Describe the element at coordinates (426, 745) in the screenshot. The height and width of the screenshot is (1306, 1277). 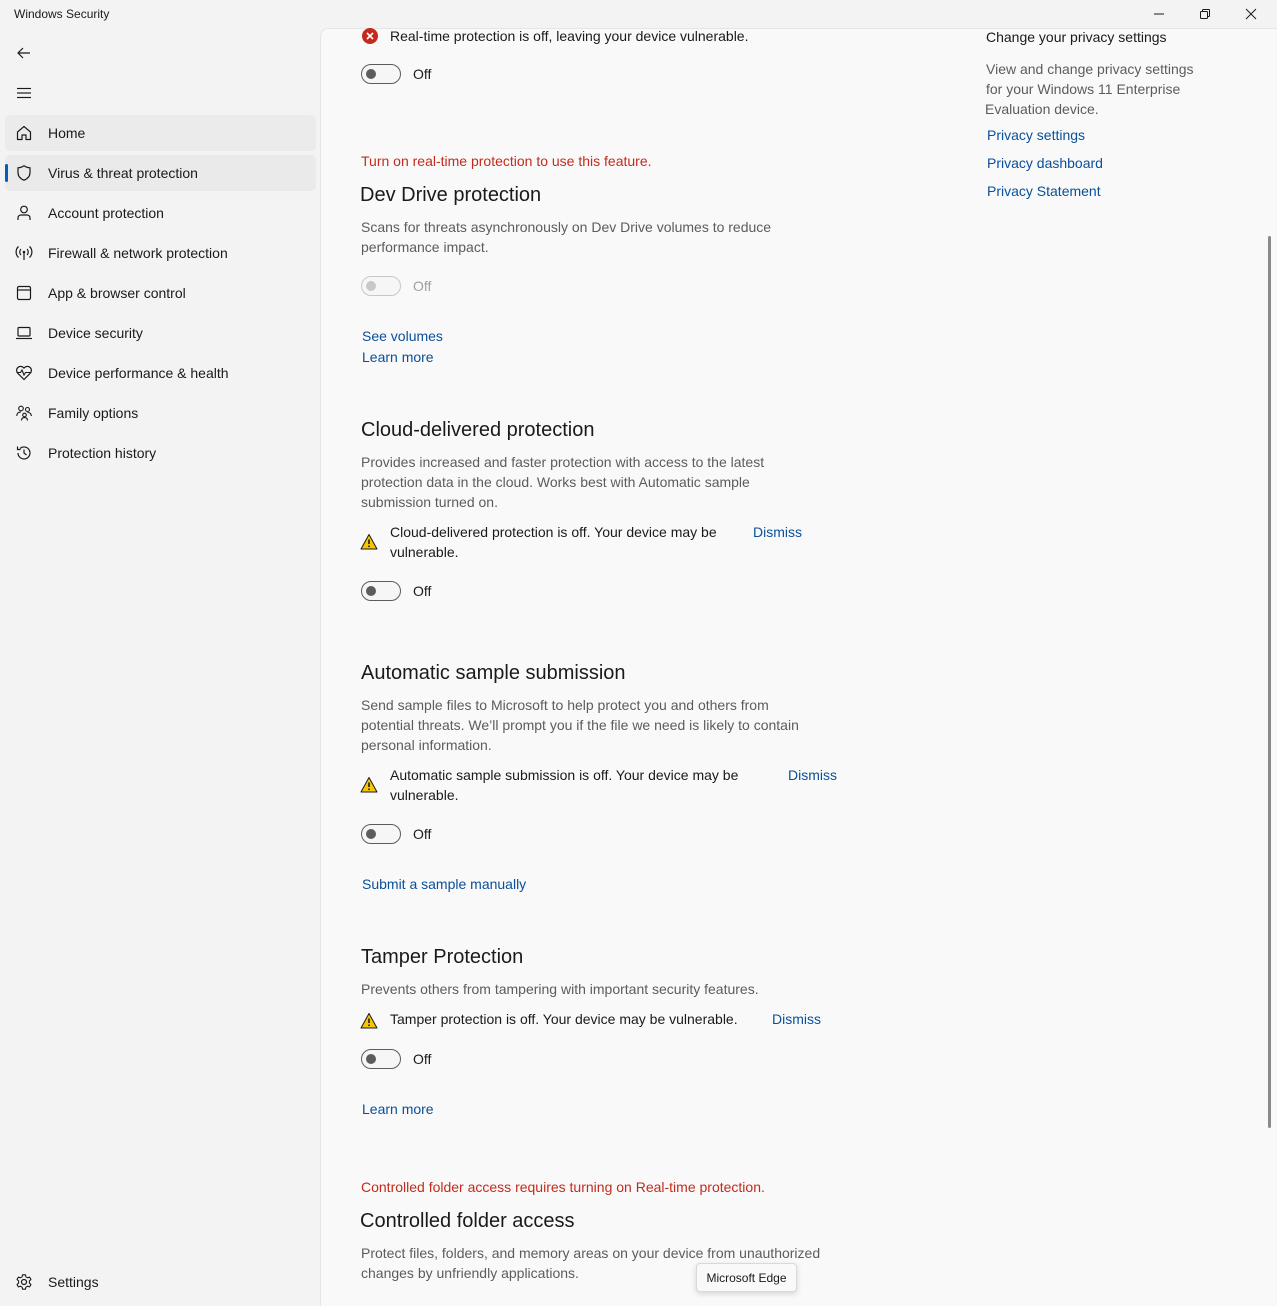
I see `sample-submission-description: personal information.` at that location.